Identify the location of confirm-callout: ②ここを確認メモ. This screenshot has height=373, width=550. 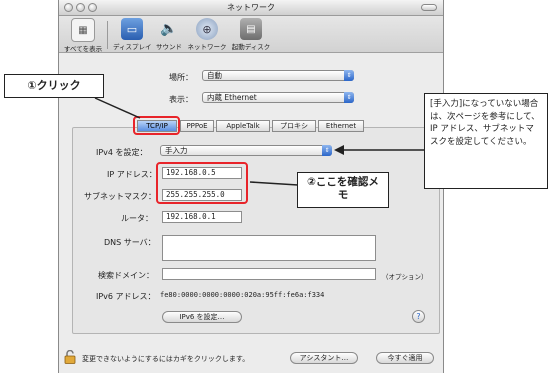
(343, 190).